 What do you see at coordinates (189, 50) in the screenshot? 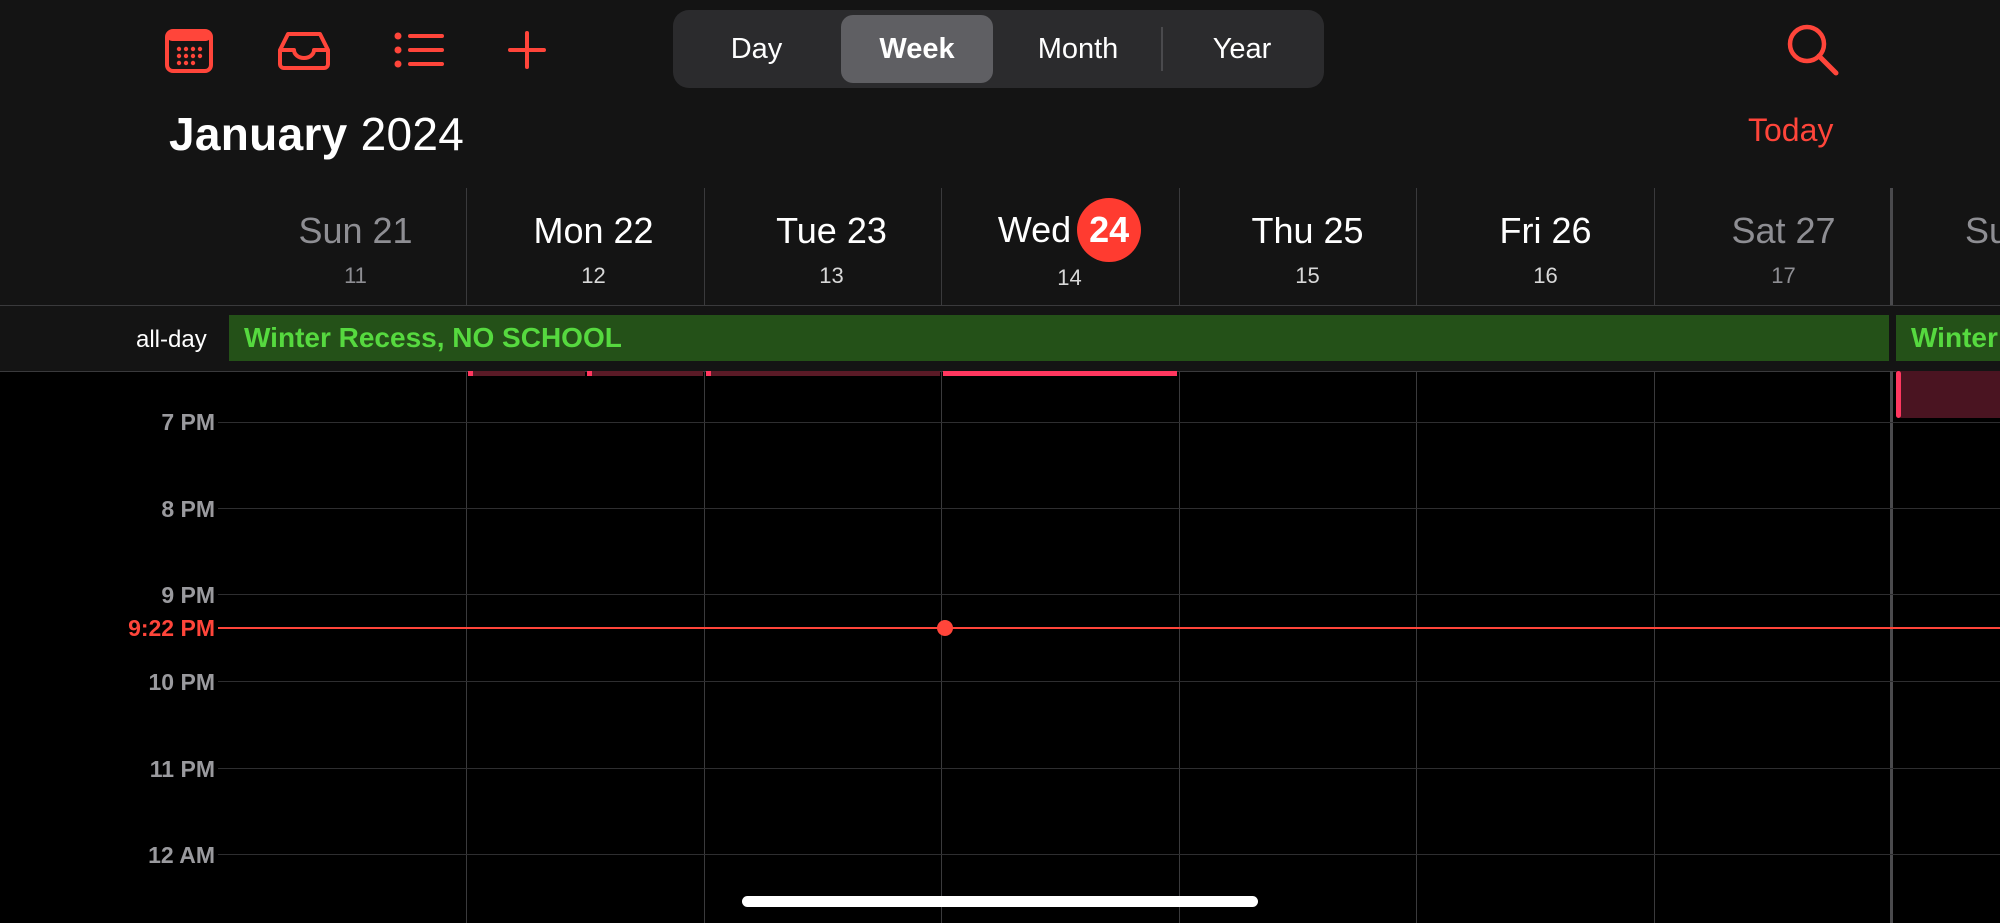
I see `calendar-grid-icon` at bounding box center [189, 50].